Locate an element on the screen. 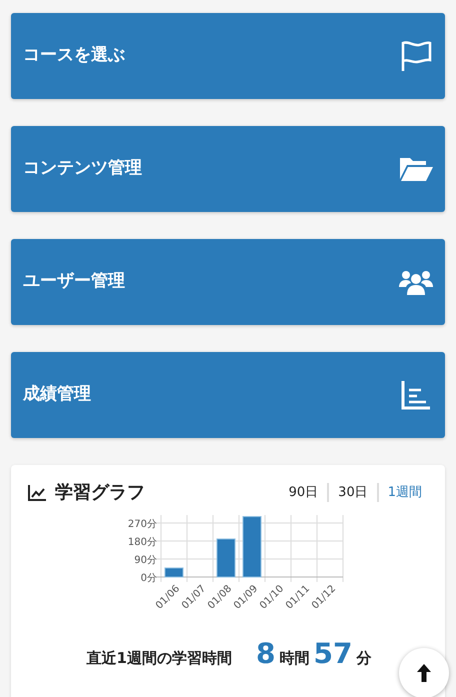  card-title: 学習グラフ is located at coordinates (100, 493).